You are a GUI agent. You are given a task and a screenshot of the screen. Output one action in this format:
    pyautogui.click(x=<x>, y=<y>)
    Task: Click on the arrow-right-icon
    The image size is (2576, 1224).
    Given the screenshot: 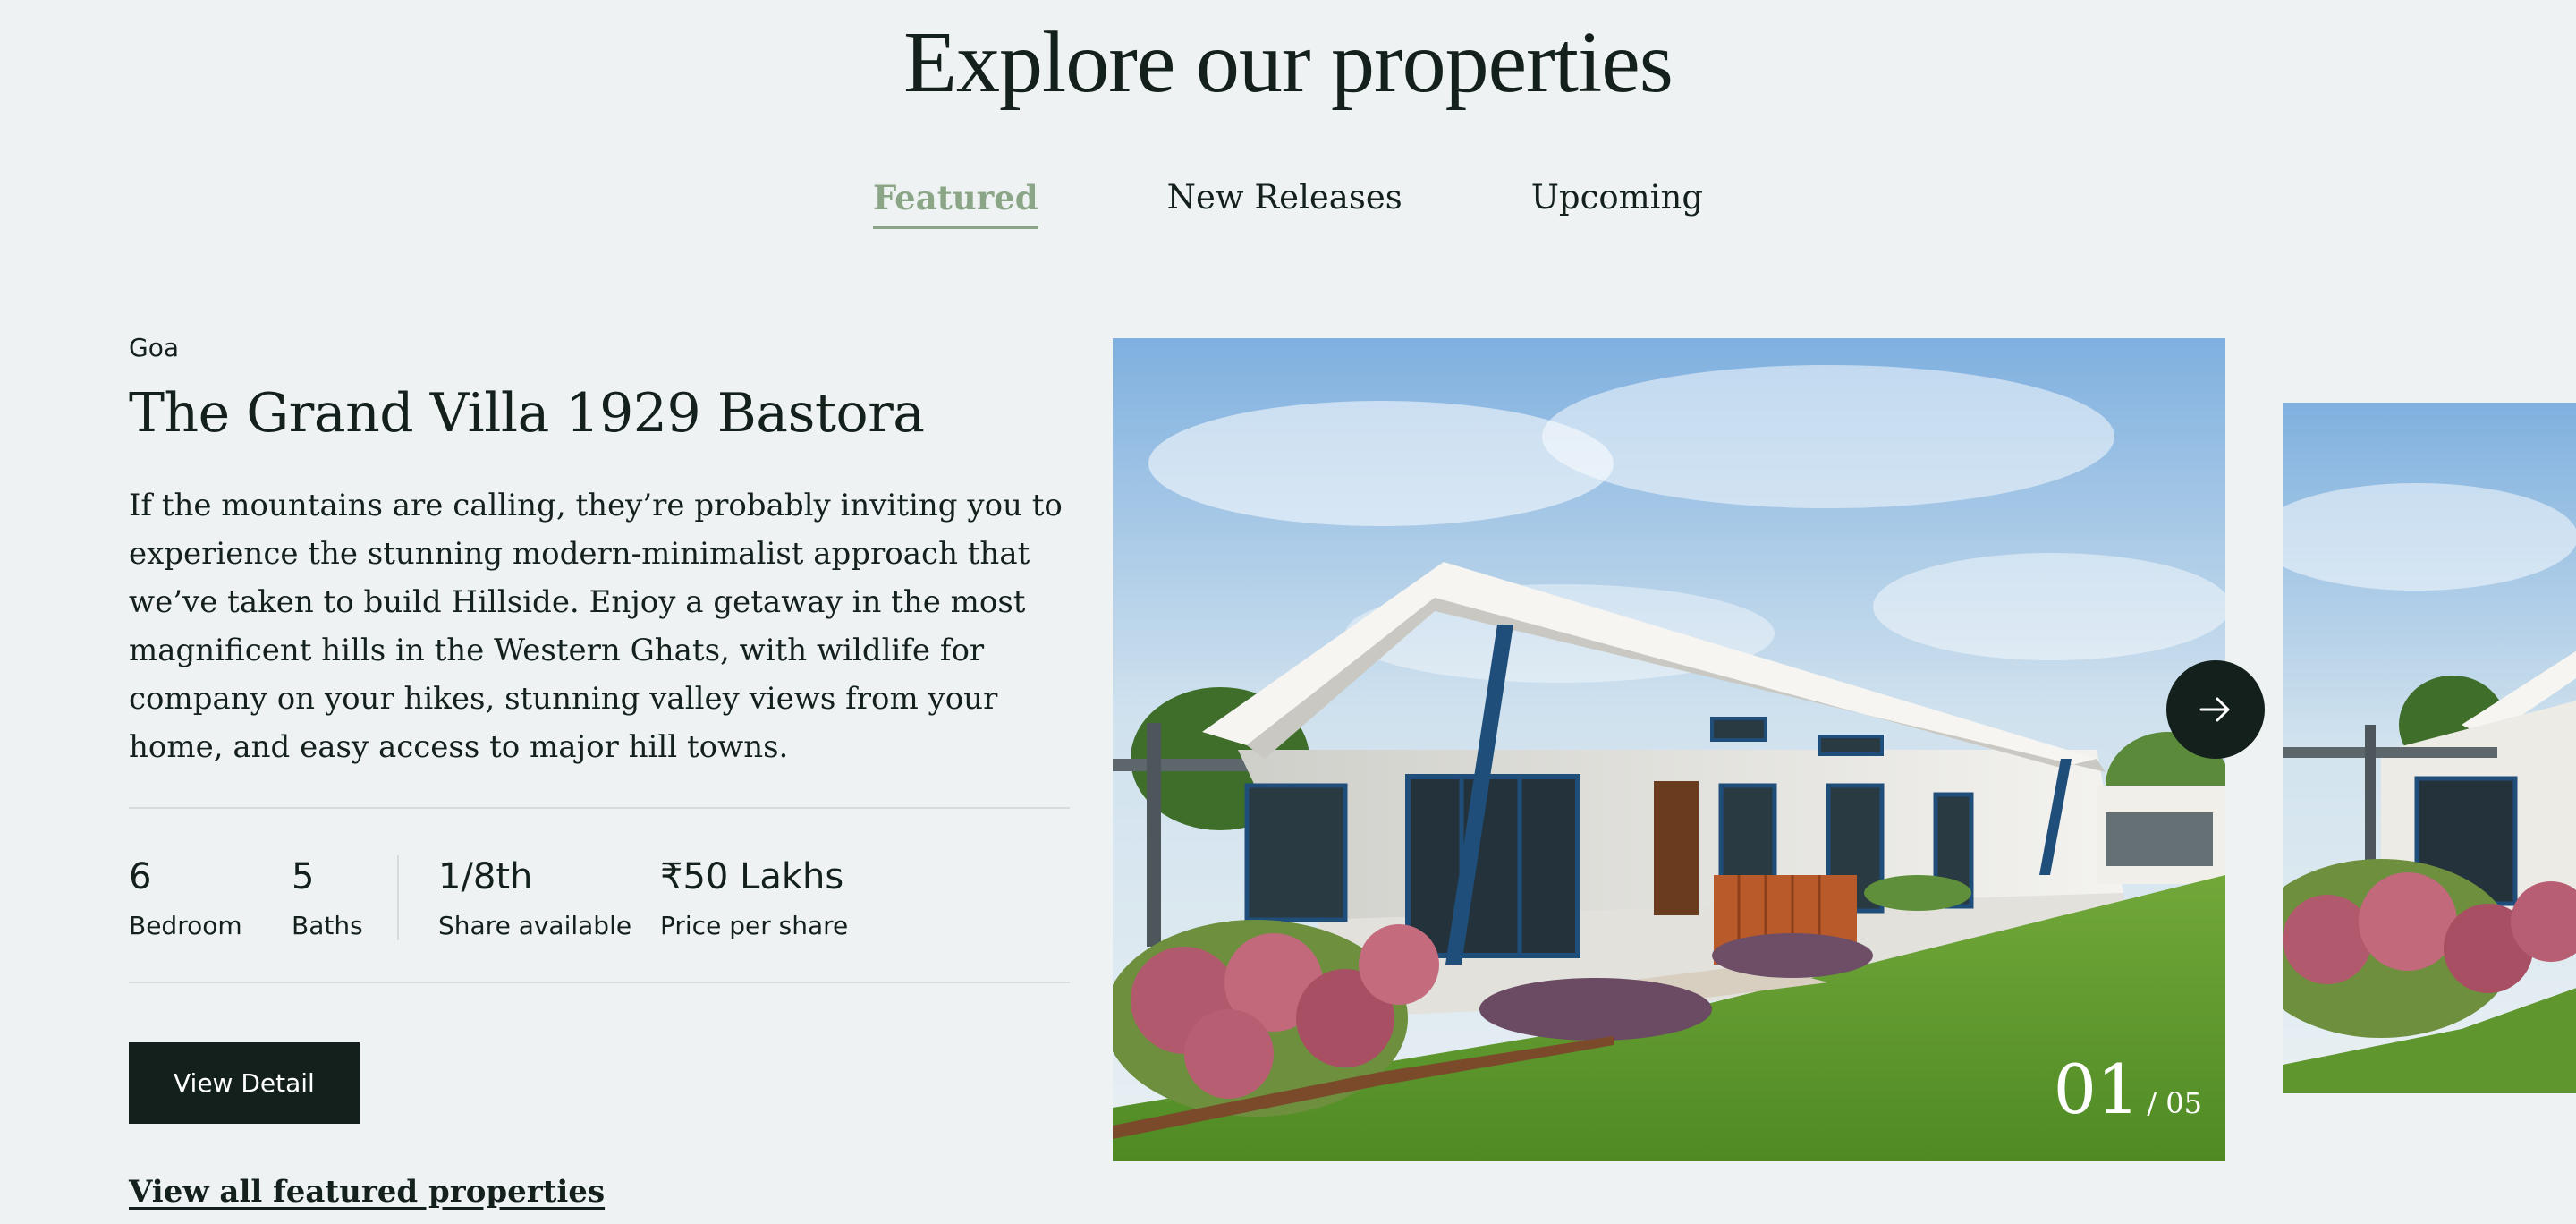 What is the action you would take?
    pyautogui.click(x=2214, y=709)
    